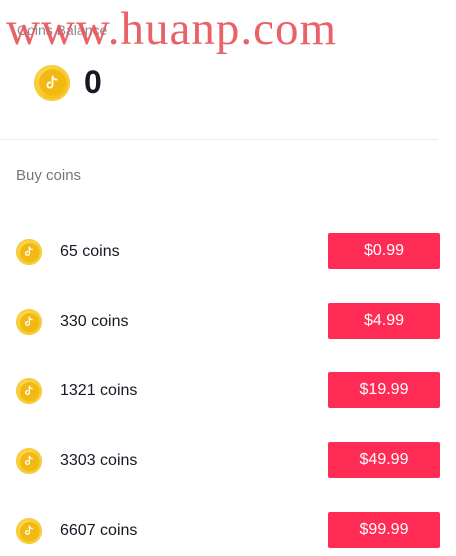  Describe the element at coordinates (99, 530) in the screenshot. I see `coin-package-amount: 6607 coins` at that location.